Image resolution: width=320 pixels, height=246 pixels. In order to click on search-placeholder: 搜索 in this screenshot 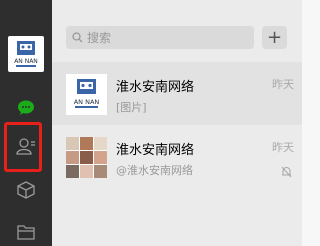, I will do `click(99, 38)`.